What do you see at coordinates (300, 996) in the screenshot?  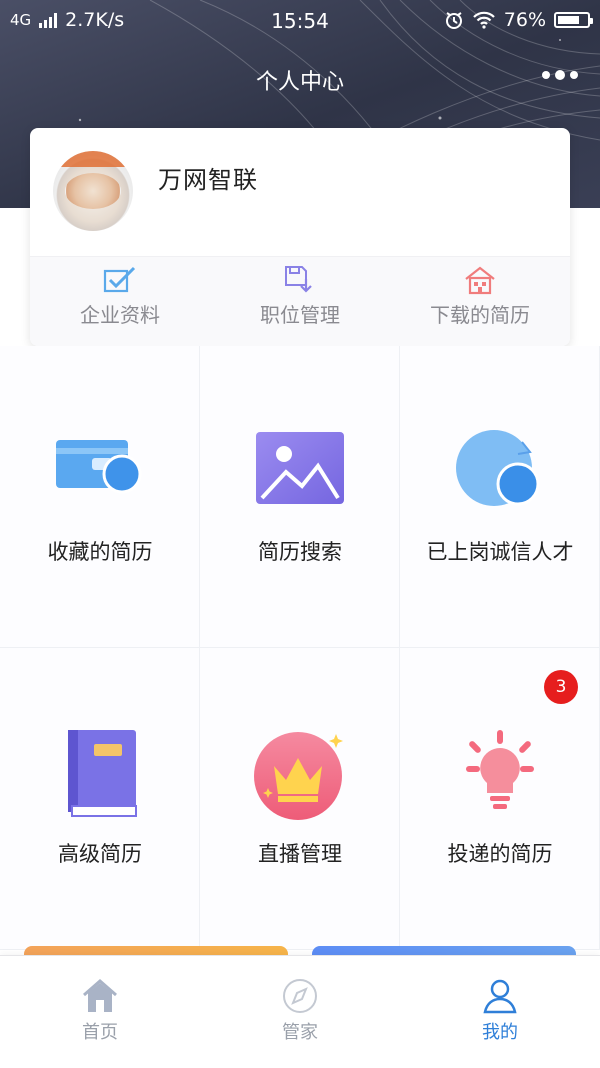 I see `compass-icon` at bounding box center [300, 996].